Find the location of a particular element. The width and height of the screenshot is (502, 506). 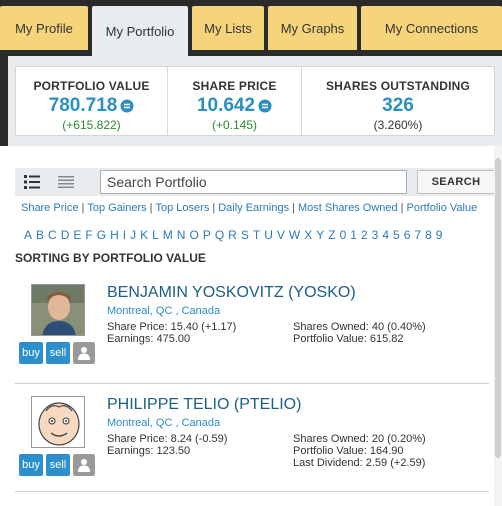

user-name-link: BENJAMIN YOSKOVITZ (YOSKO) is located at coordinates (231, 293).